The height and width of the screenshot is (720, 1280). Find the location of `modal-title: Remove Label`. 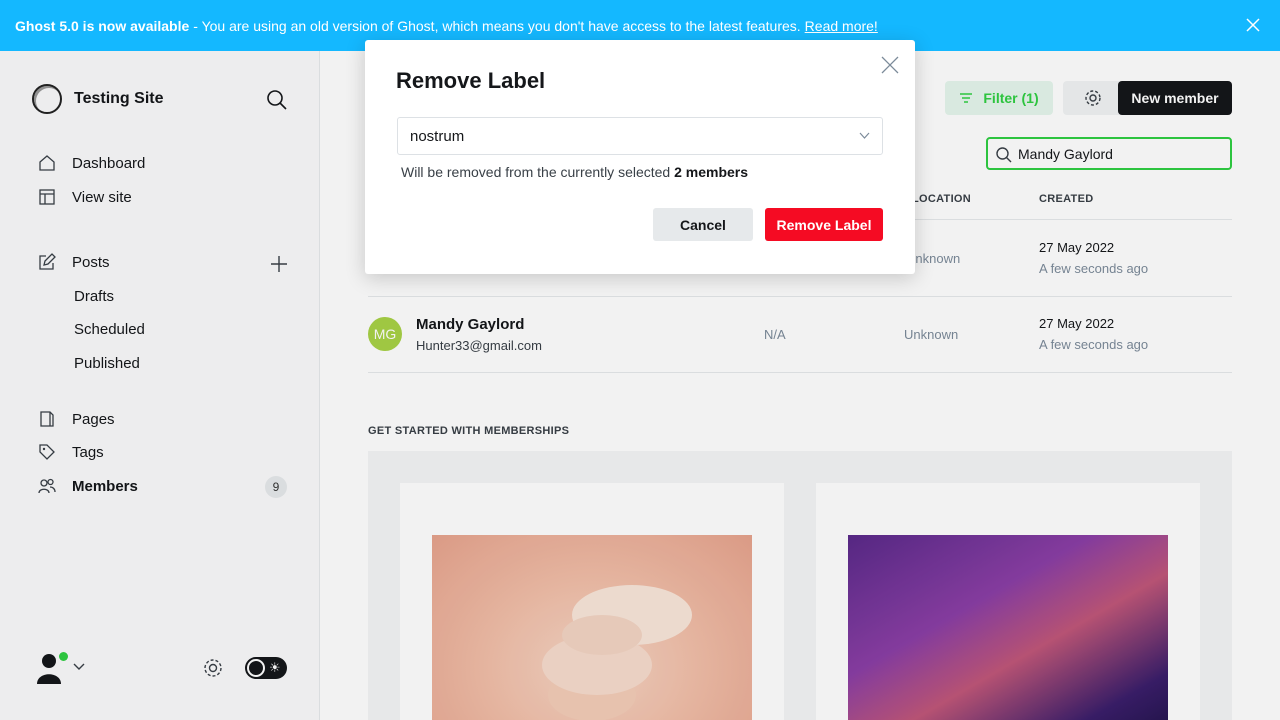

modal-title: Remove Label is located at coordinates (471, 80).